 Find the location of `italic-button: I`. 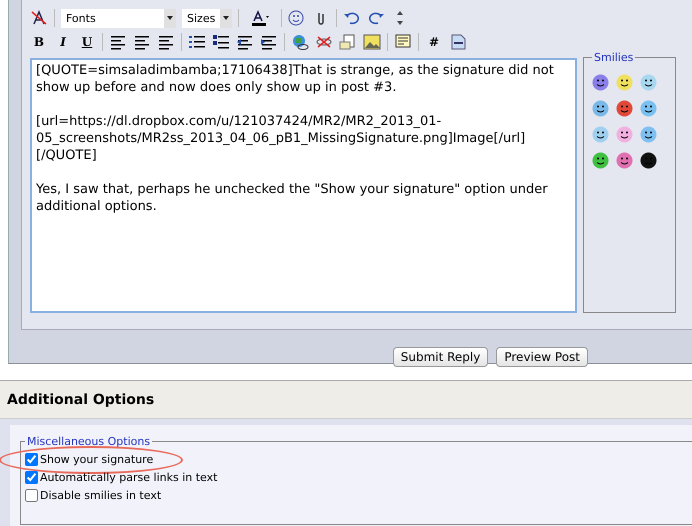

italic-button: I is located at coordinates (63, 42).